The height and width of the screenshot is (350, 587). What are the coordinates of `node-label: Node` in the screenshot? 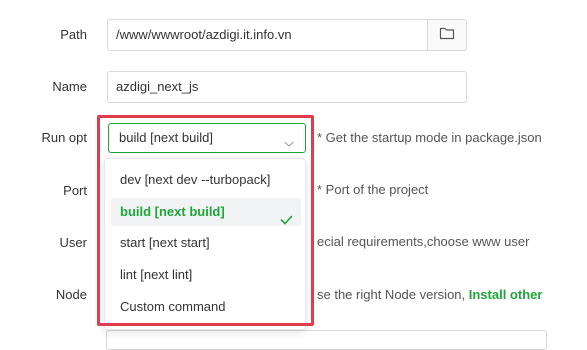 It's located at (71, 294).